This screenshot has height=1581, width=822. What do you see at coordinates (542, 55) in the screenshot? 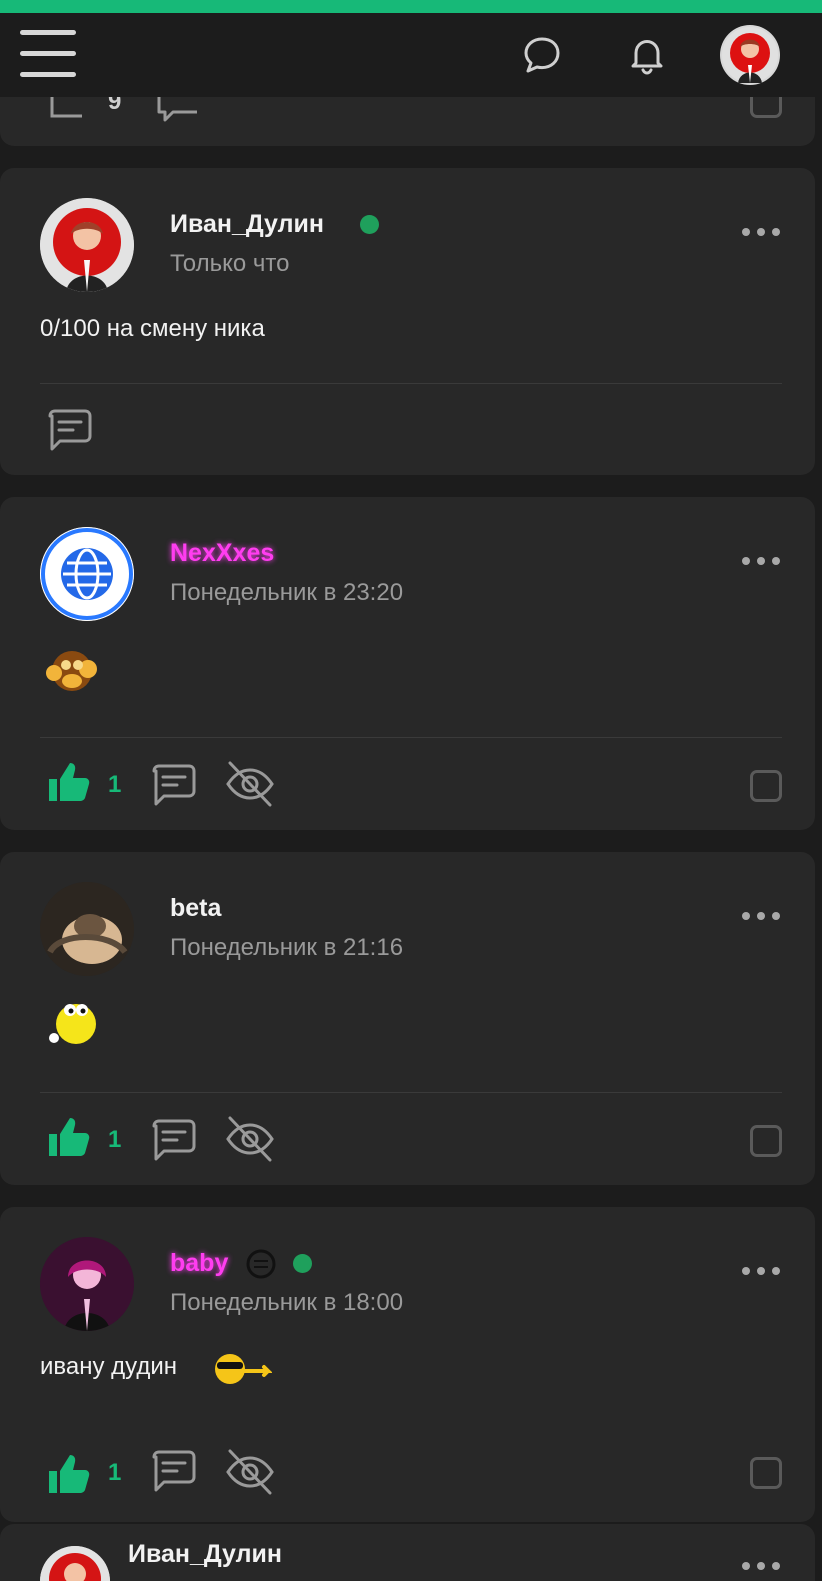
I see `chat-bubble-icon` at bounding box center [542, 55].